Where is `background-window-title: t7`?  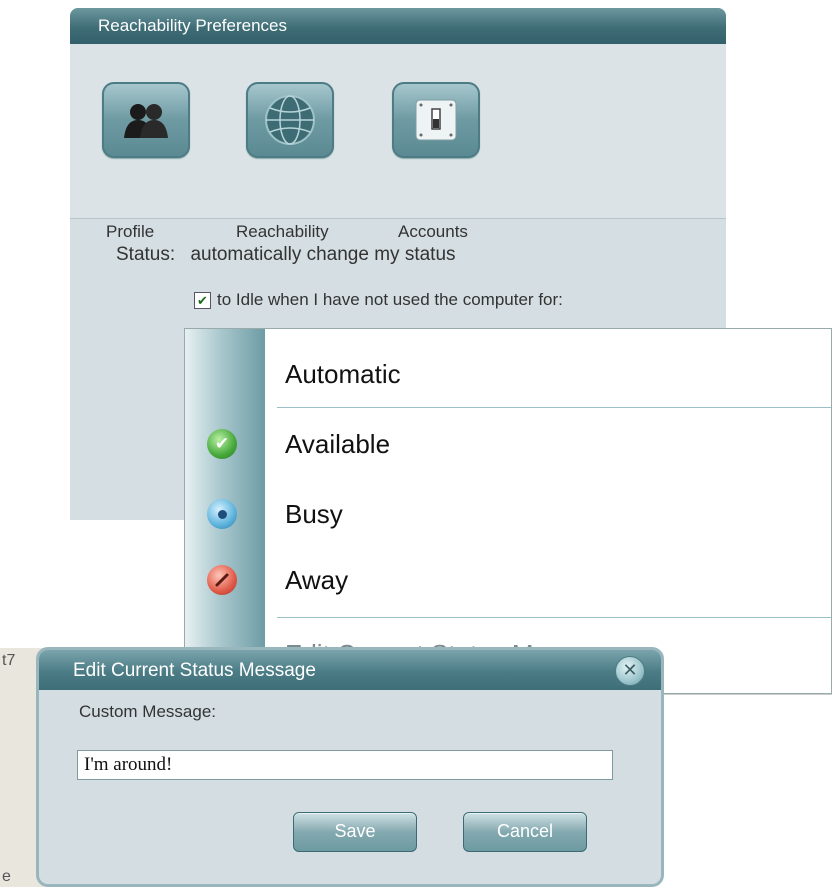
background-window-title: t7 is located at coordinates (9, 660).